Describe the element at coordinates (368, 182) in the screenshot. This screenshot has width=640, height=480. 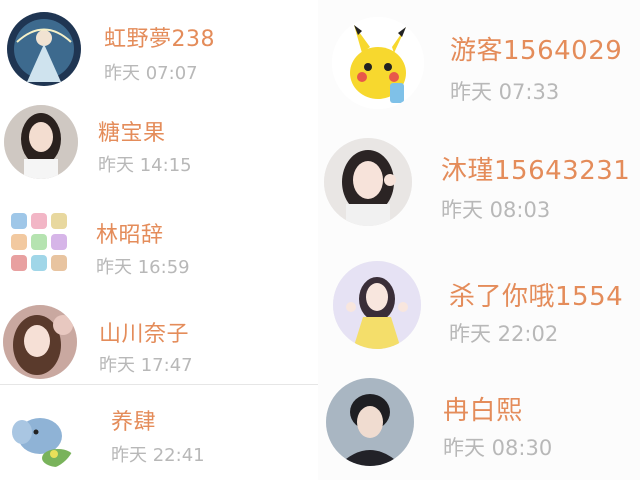
I see `girl-selfie-avatar` at that location.